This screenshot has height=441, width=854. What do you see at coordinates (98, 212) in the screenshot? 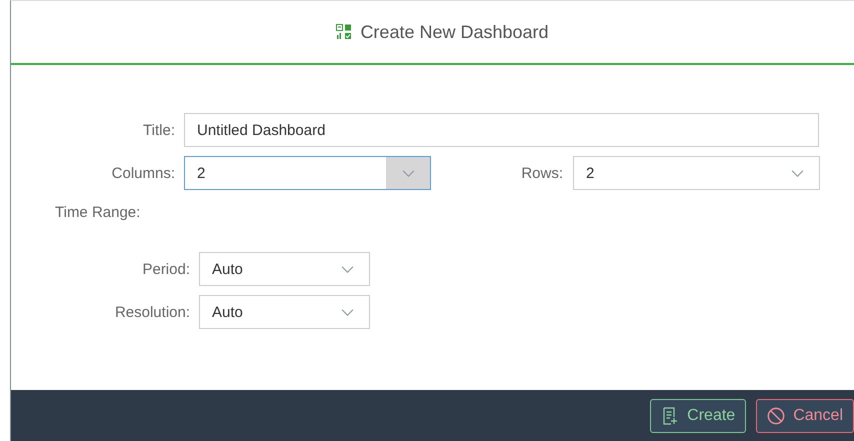
I see `section-label: Time Range:` at bounding box center [98, 212].